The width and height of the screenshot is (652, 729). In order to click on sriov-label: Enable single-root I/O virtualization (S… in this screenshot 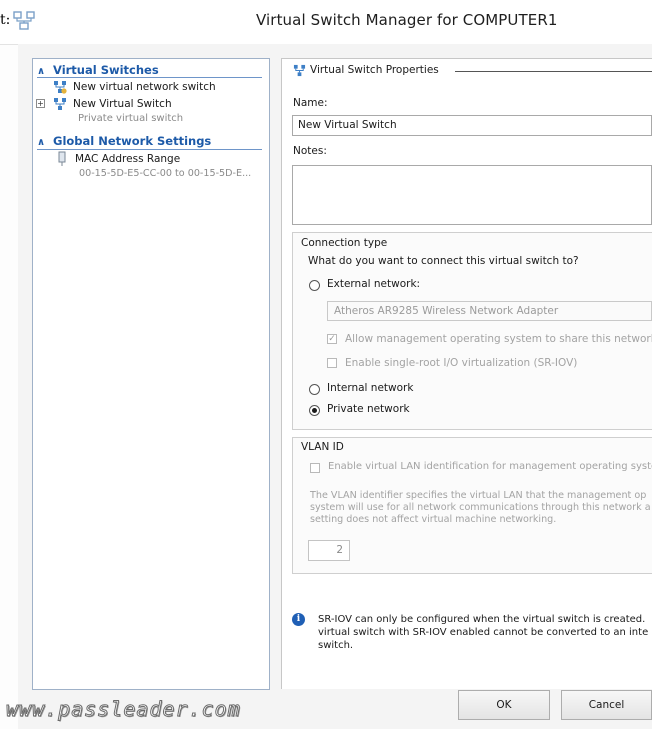, I will do `click(461, 363)`.